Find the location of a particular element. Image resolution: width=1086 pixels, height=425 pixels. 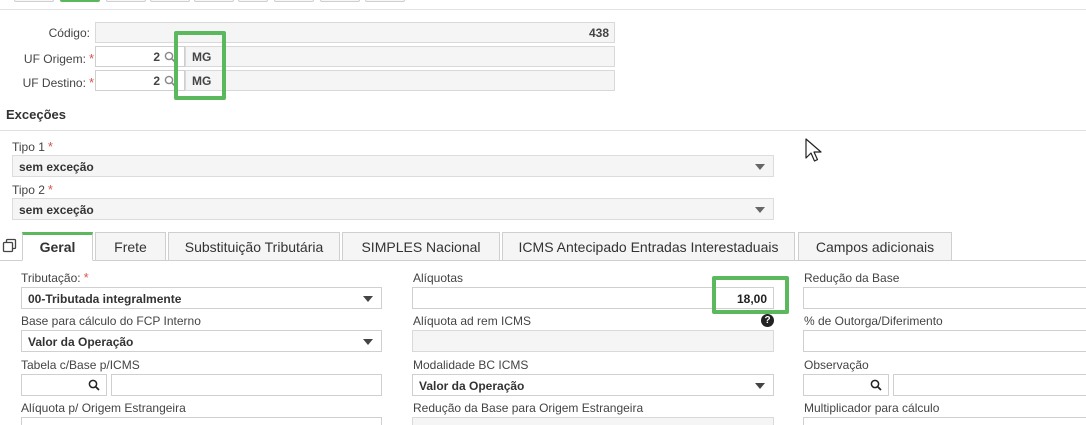

uf-origem-code: 2 is located at coordinates (156, 57).